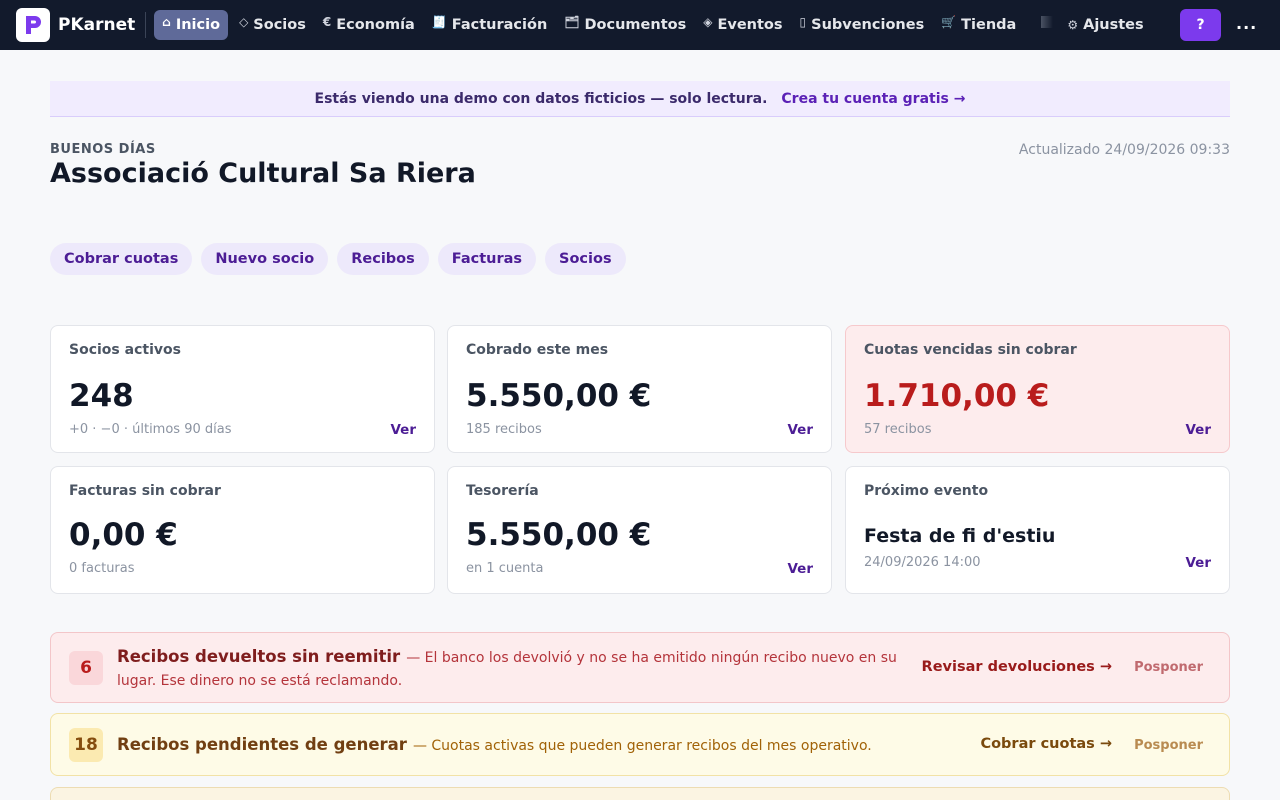 The image size is (1280, 800). Describe the element at coordinates (121, 259) in the screenshot. I see `quick-action-cobrar-cuotas: Cobrar cuotas` at that location.